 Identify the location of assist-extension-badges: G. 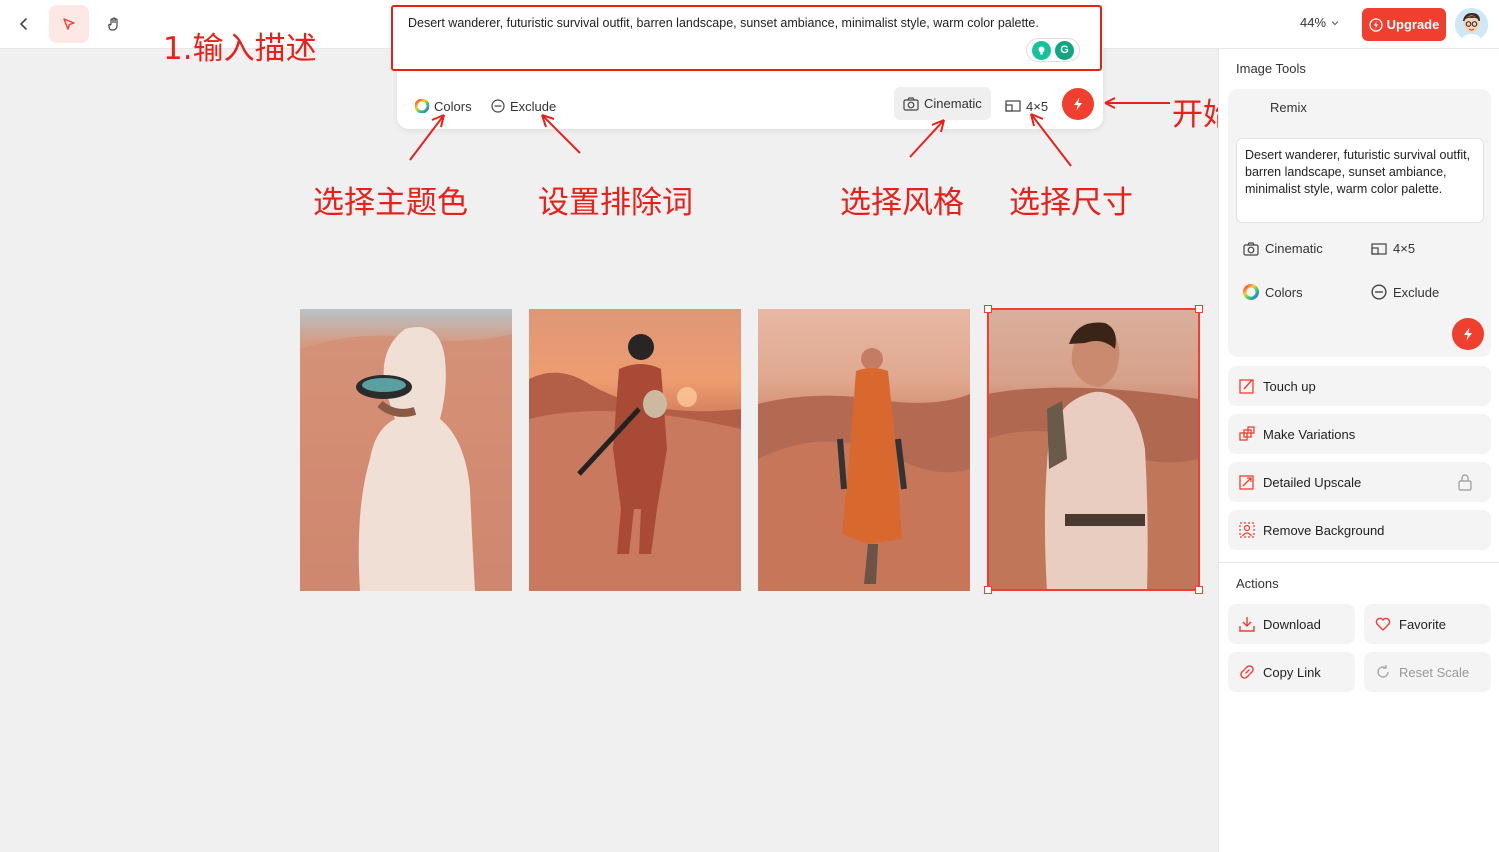
(1053, 50).